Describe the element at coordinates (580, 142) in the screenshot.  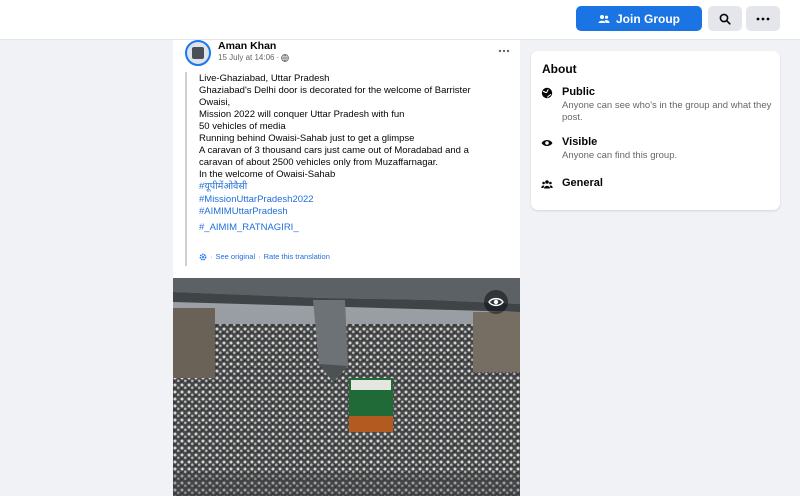
I see `about-item-title: Visible` at that location.